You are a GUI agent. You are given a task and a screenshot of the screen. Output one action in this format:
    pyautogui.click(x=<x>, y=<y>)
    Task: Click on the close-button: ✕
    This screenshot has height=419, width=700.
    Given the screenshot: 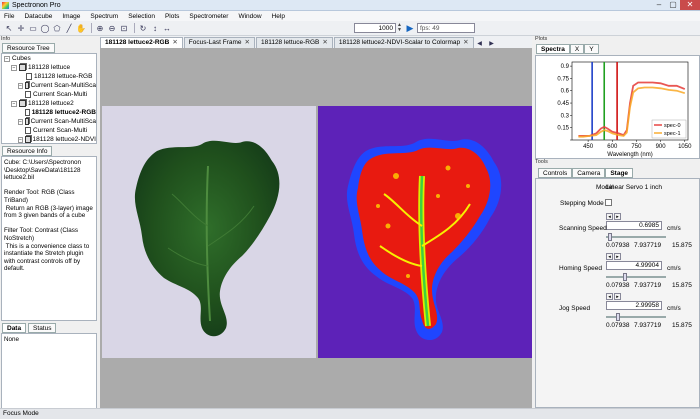 What is the action you would take?
    pyautogui.click(x=690, y=5)
    